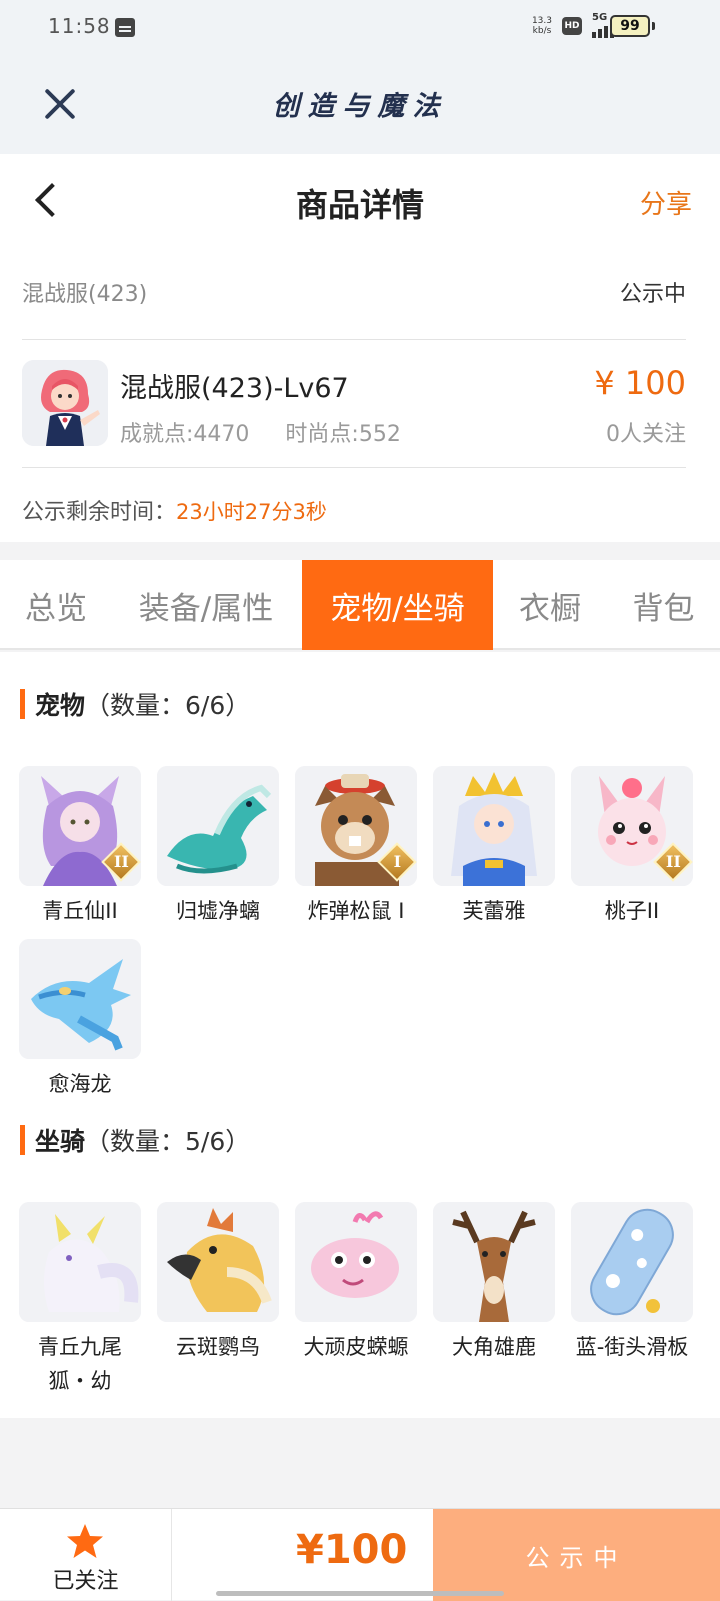 The height and width of the screenshot is (1601, 720). I want to click on sea-dragon-icon, so click(218, 826).